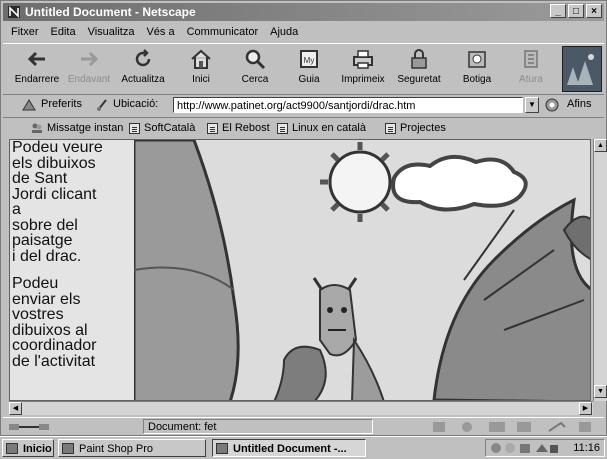 The height and width of the screenshot is (459, 607). What do you see at coordinates (63, 32) in the screenshot?
I see `menu-edita: Edita` at bounding box center [63, 32].